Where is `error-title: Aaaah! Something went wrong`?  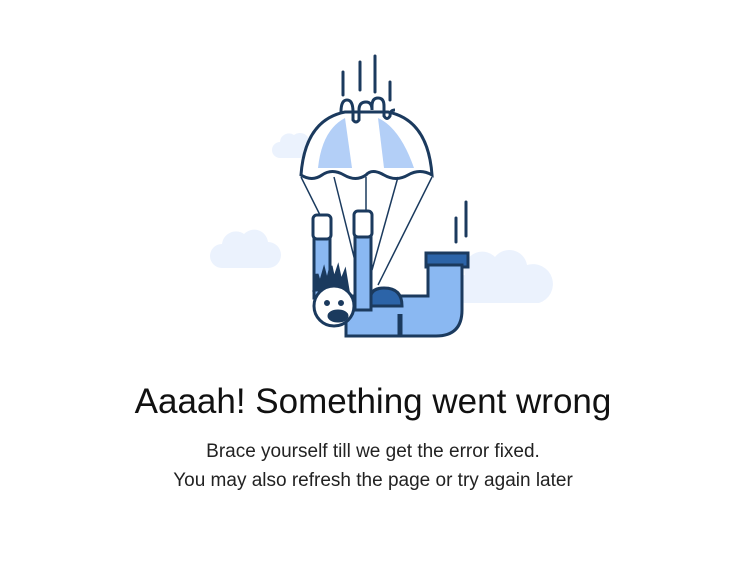
error-title: Aaaah! Something went wrong is located at coordinates (373, 401).